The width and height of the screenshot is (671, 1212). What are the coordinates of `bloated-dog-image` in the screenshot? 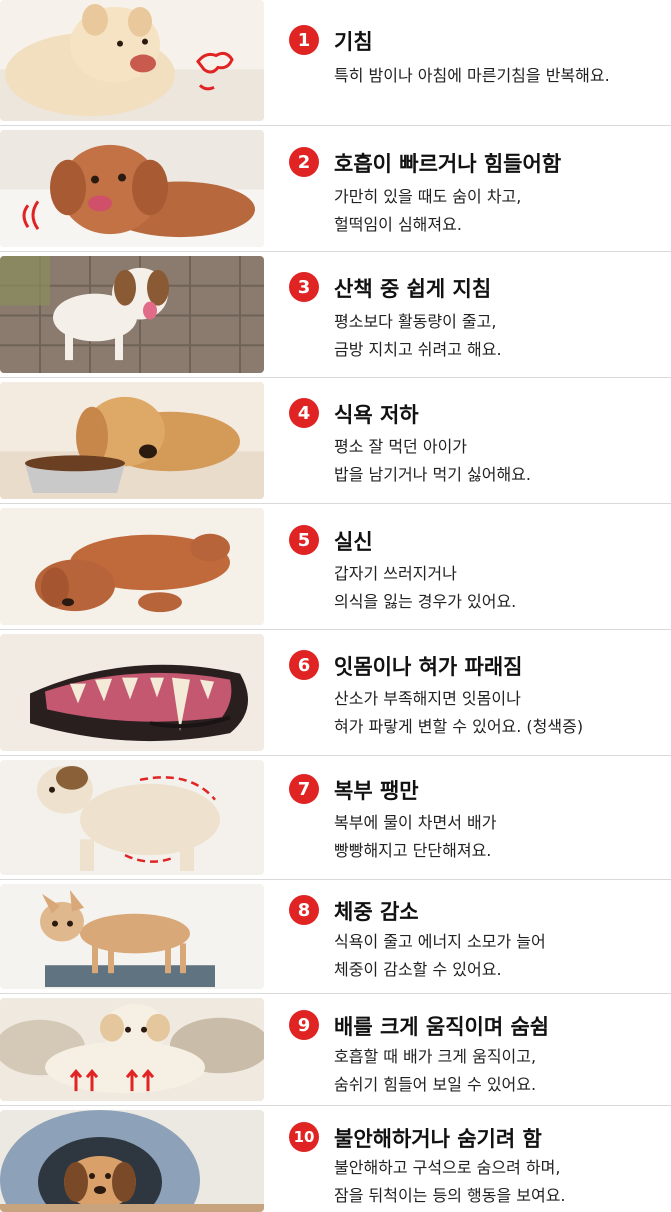 It's located at (132, 817).